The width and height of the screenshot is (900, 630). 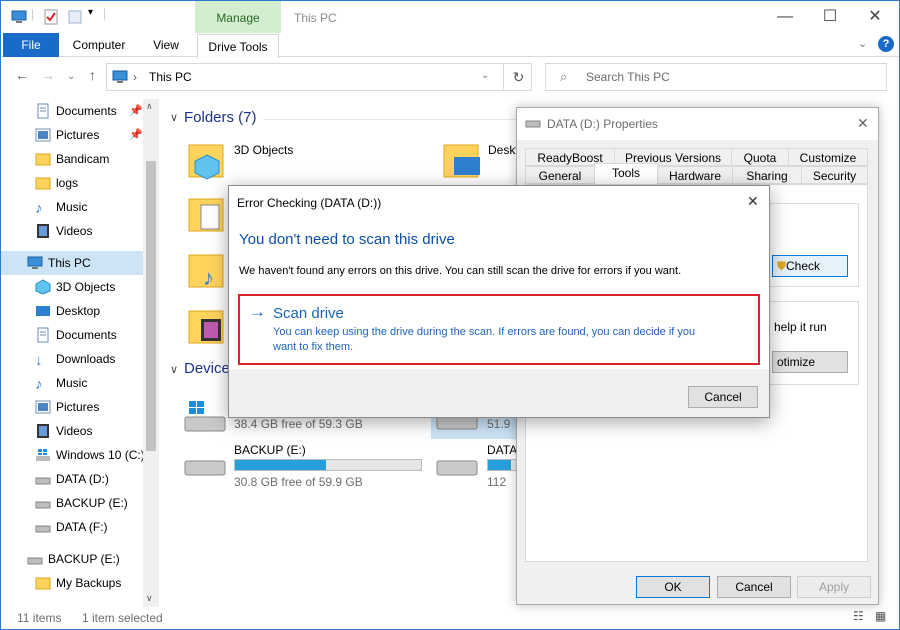 What do you see at coordinates (308, 160) in the screenshot?
I see `folder-tile-3d-objects: 3D Objects` at bounding box center [308, 160].